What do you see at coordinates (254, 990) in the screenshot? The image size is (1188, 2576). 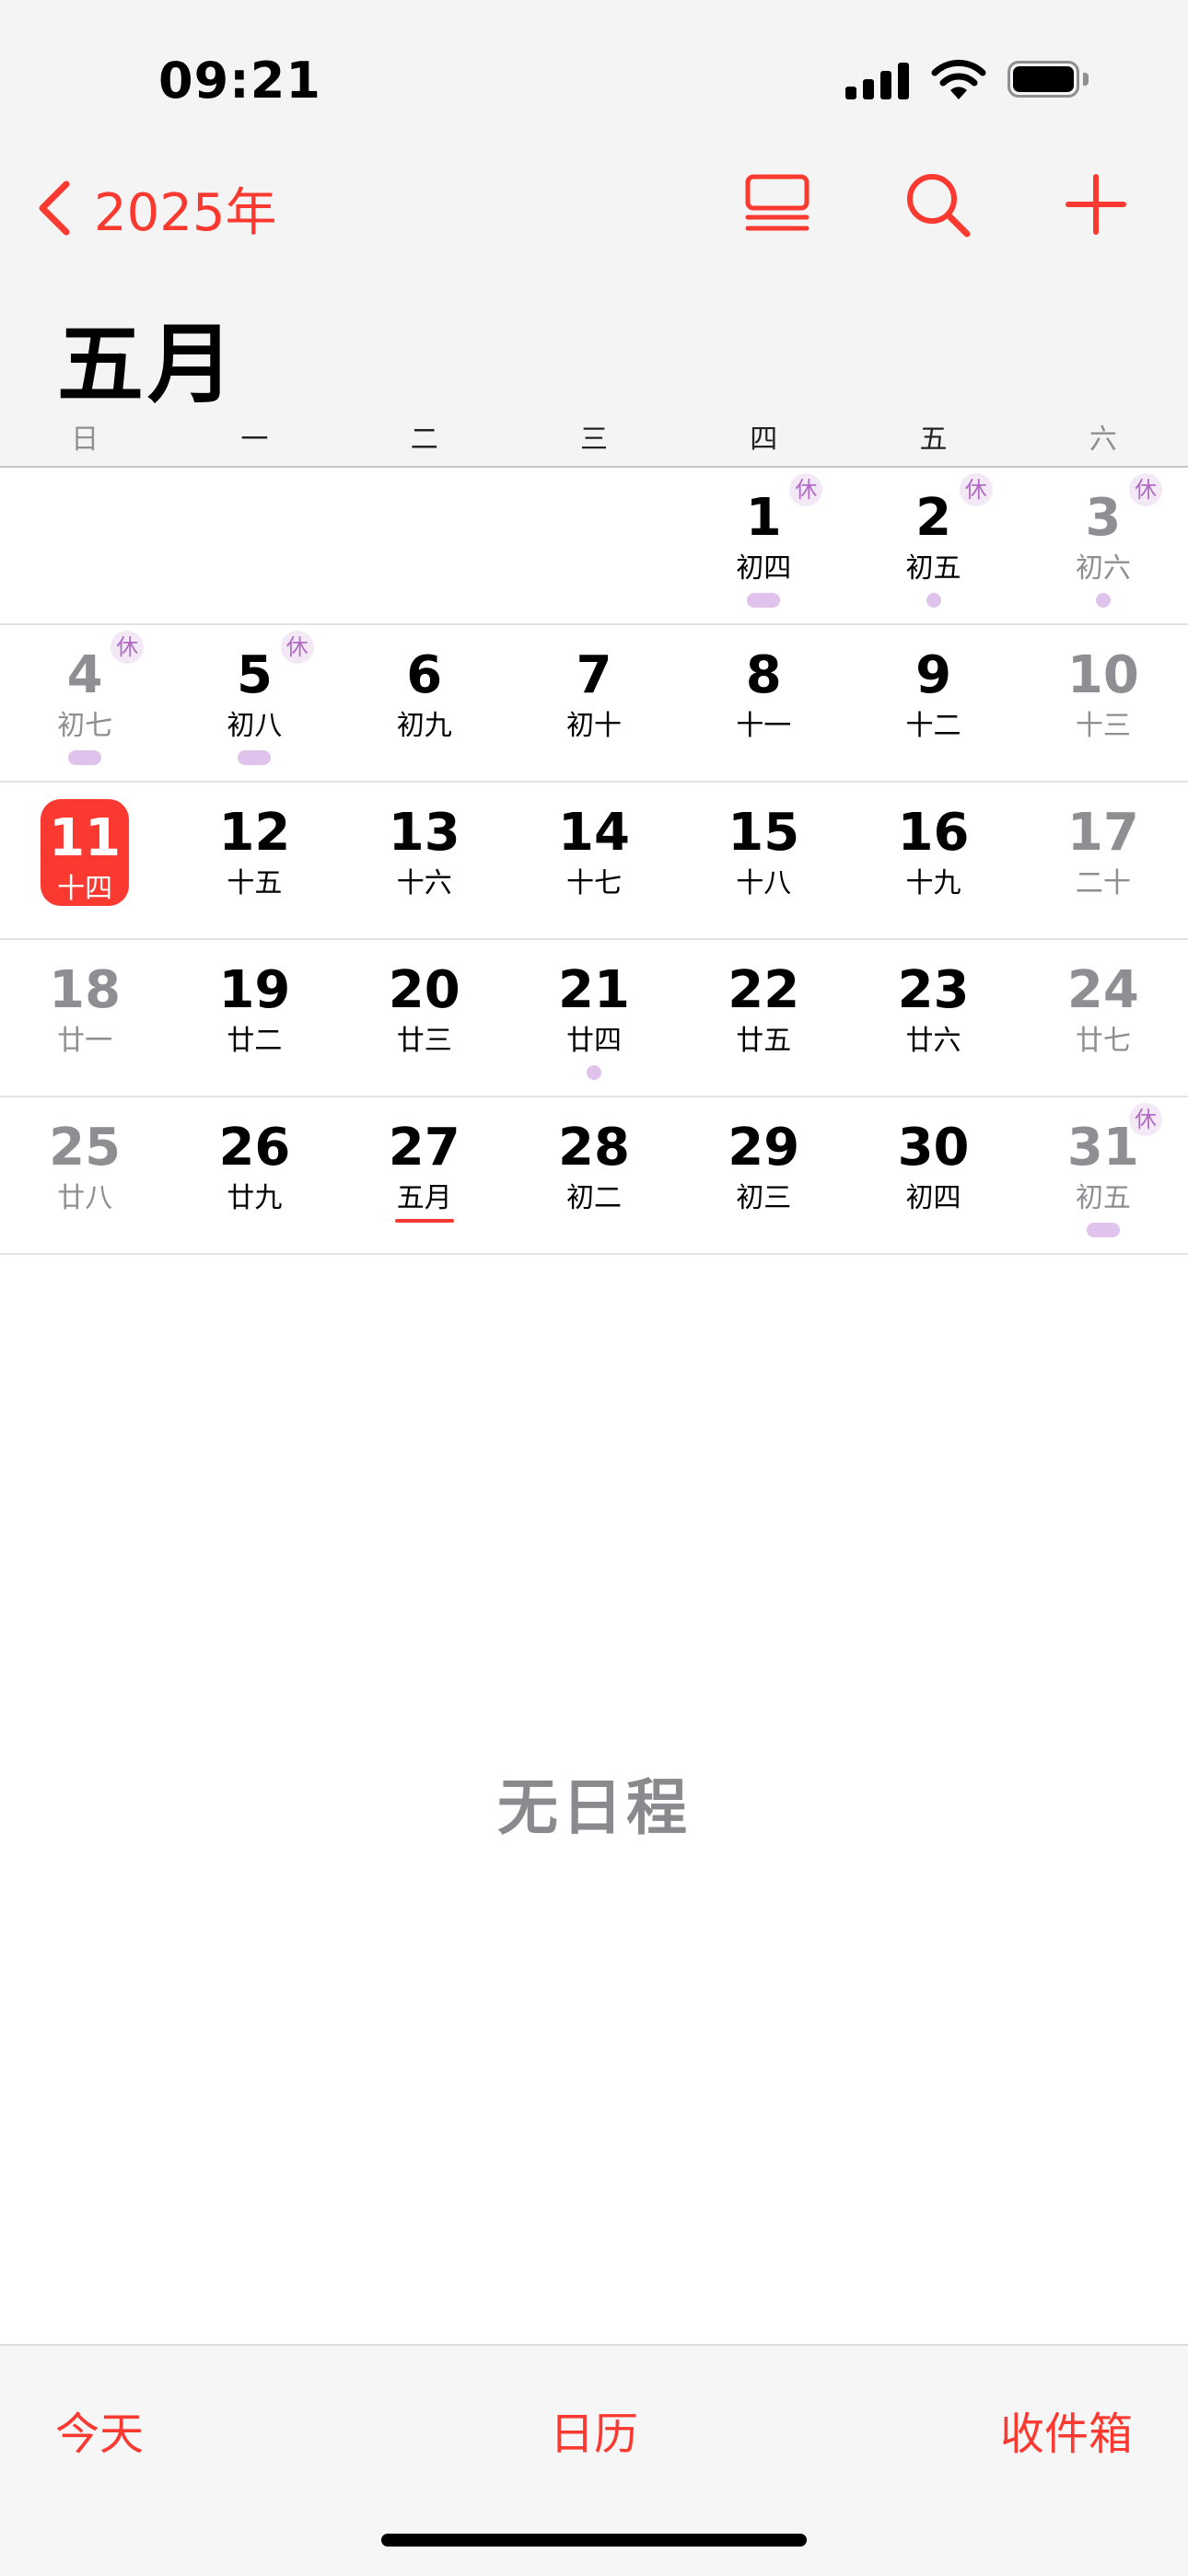 I see `day-number: 19` at bounding box center [254, 990].